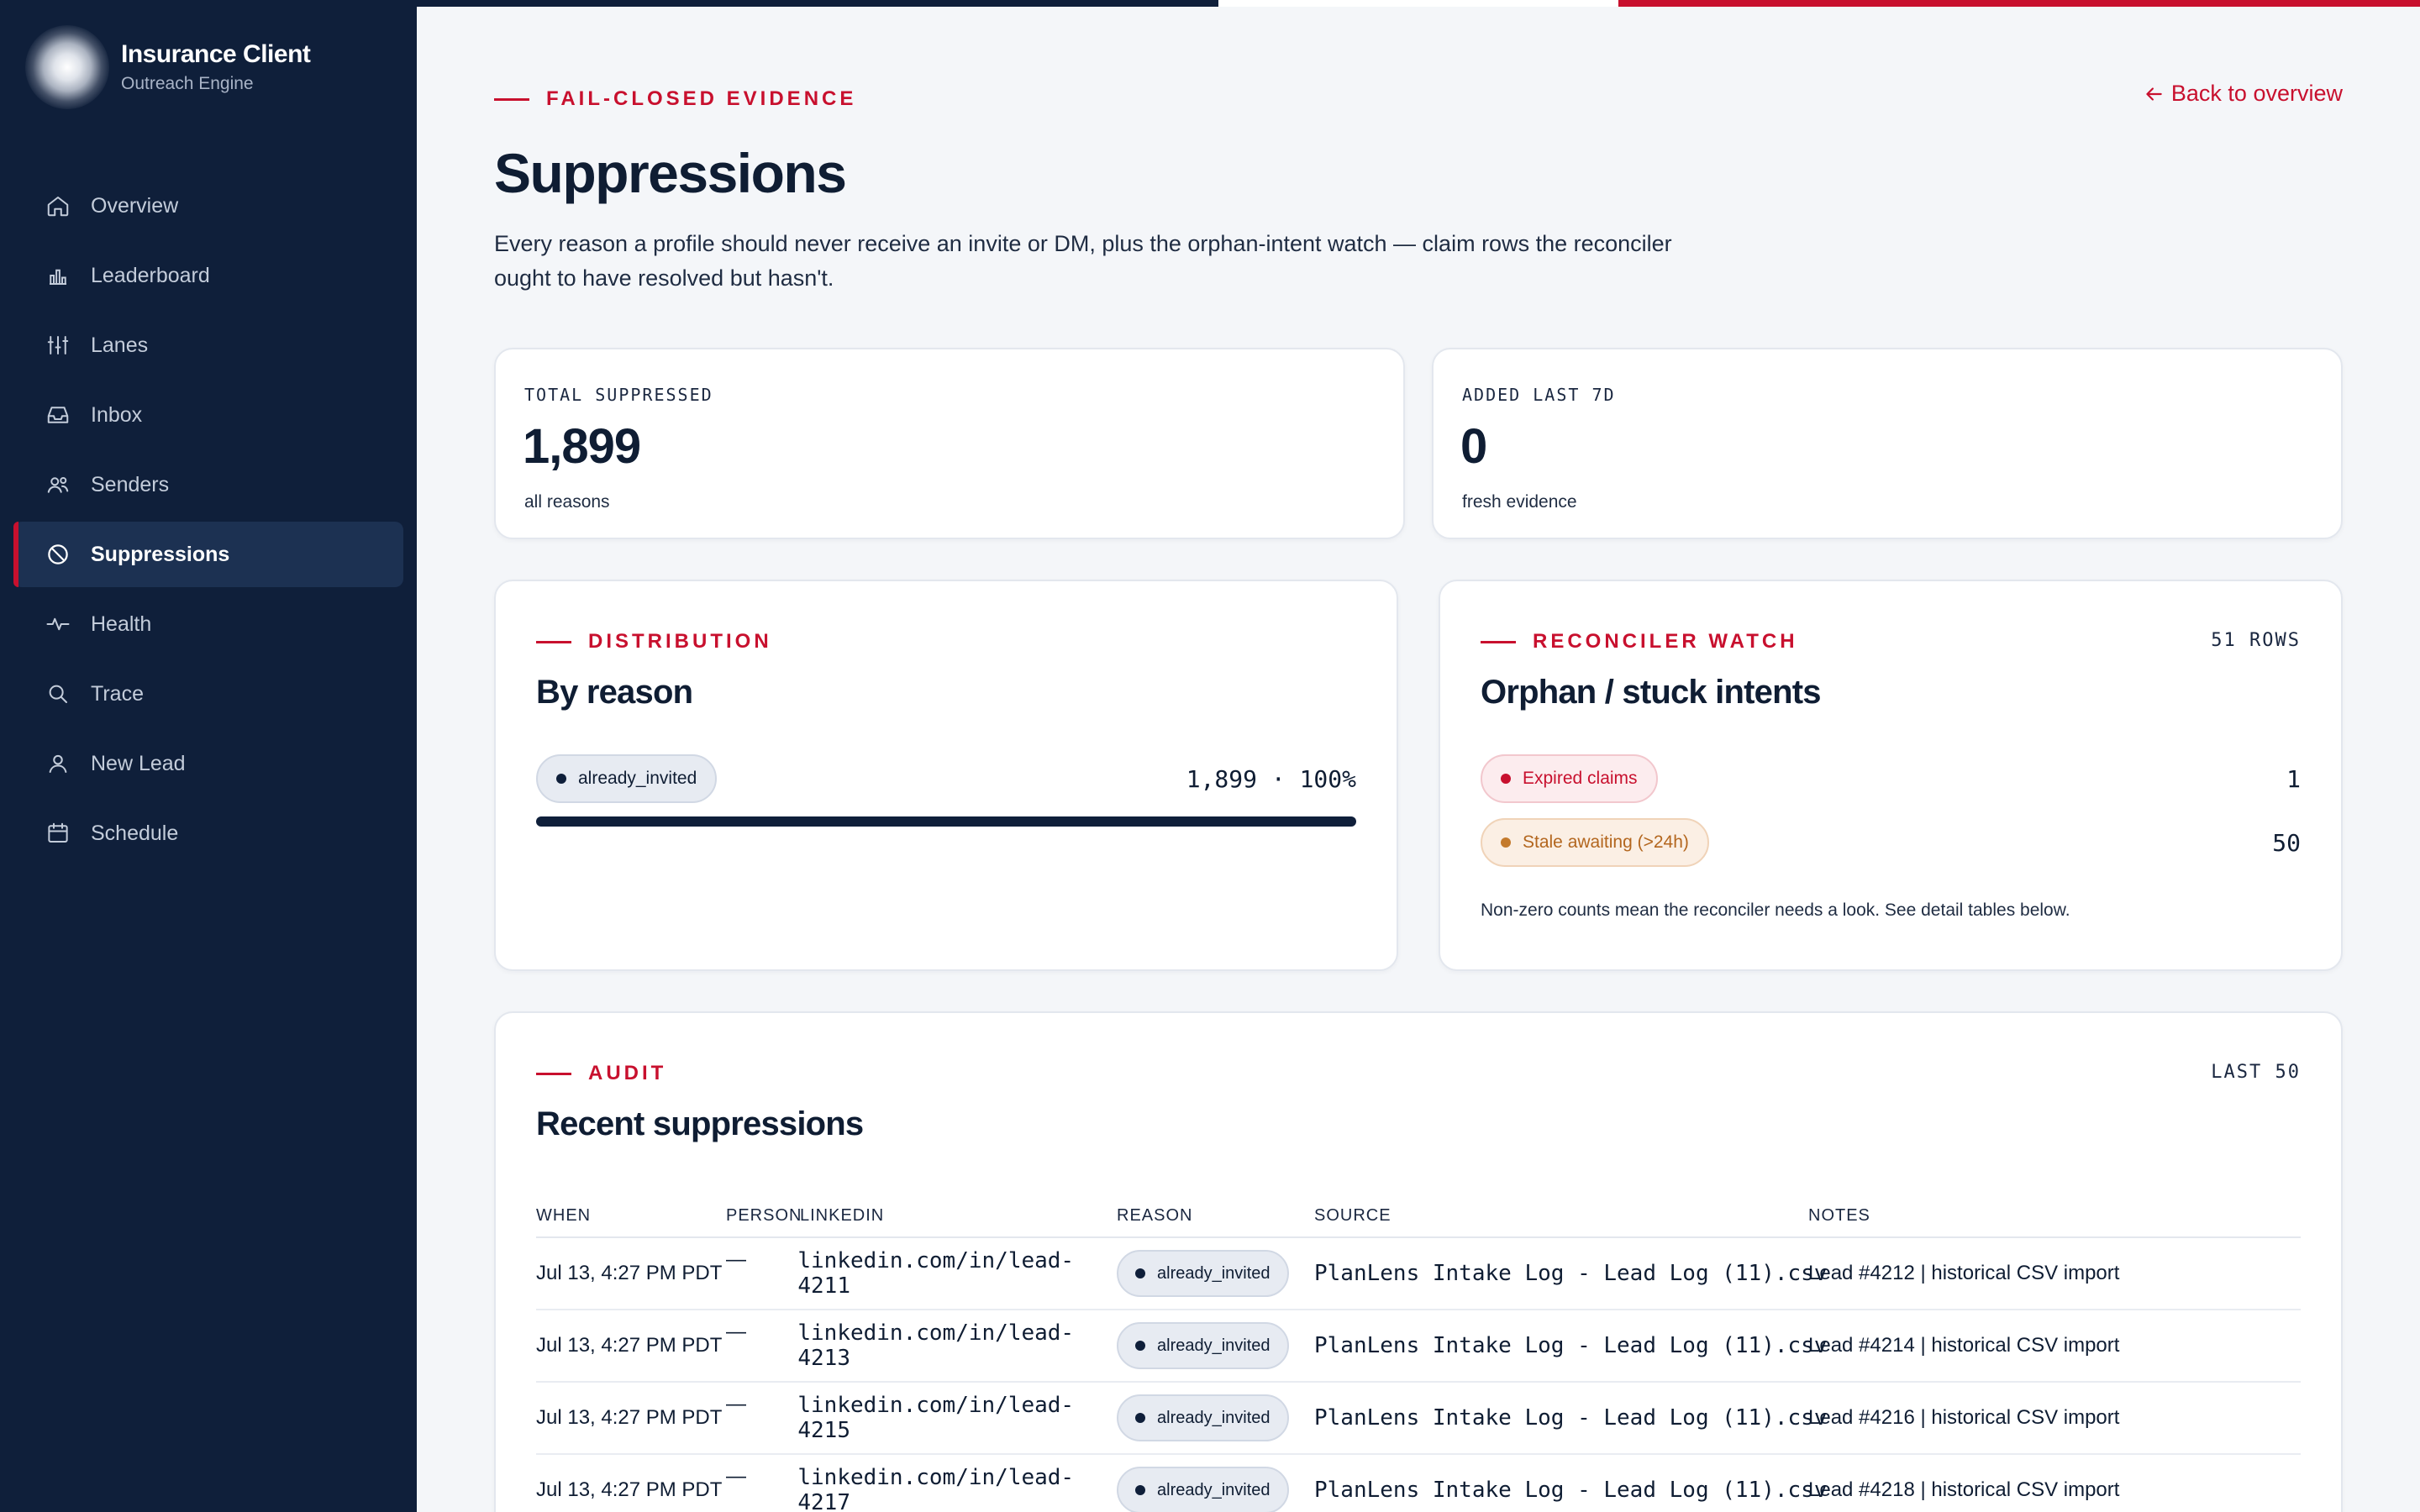 The height and width of the screenshot is (1512, 2420). What do you see at coordinates (511, 99) in the screenshot?
I see `eyebrow-dash` at bounding box center [511, 99].